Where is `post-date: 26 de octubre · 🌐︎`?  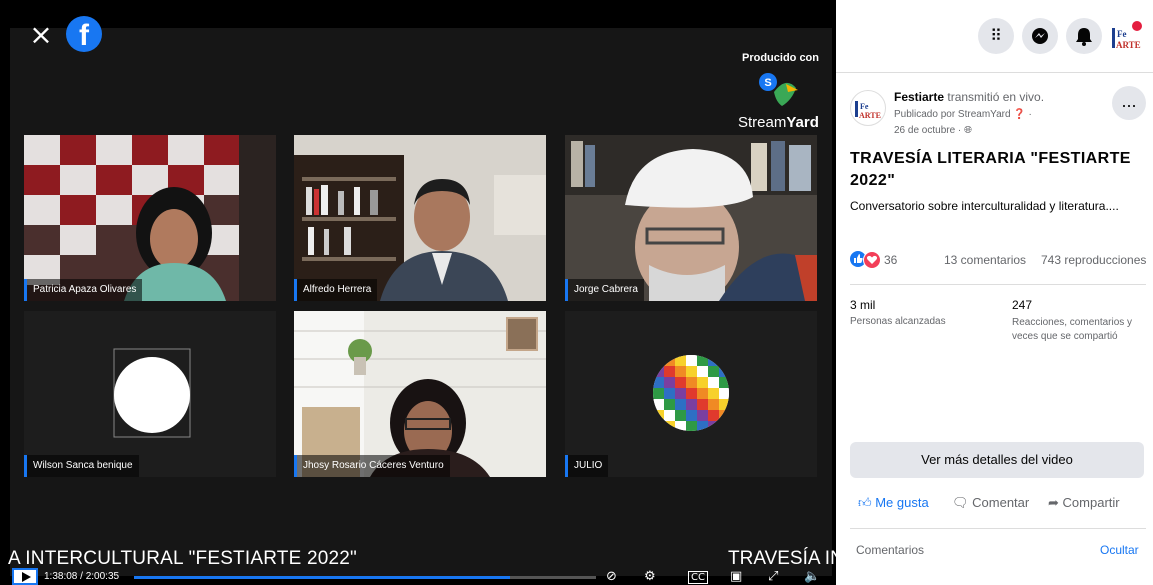
post-date: 26 de octubre · 🌐︎ is located at coordinates (933, 130).